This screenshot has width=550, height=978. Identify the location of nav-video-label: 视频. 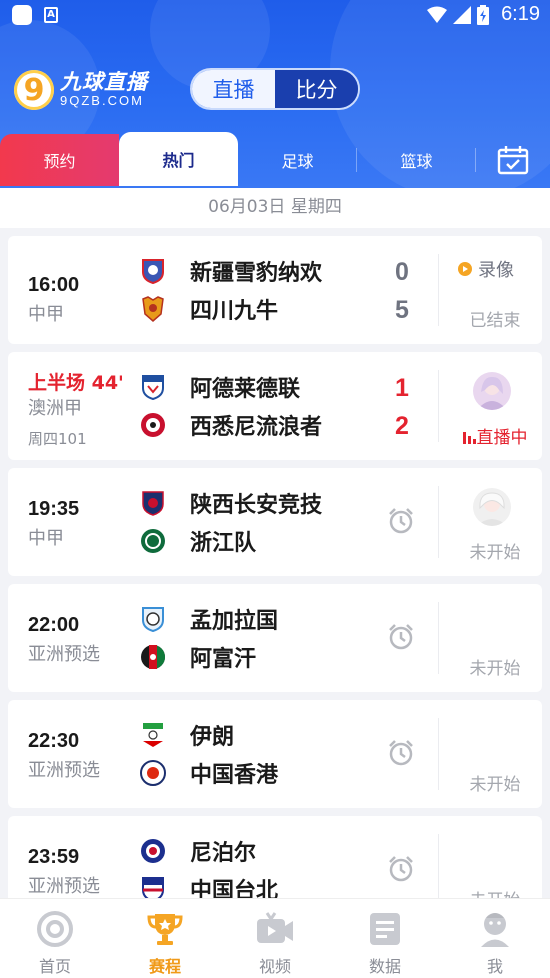
(274, 966).